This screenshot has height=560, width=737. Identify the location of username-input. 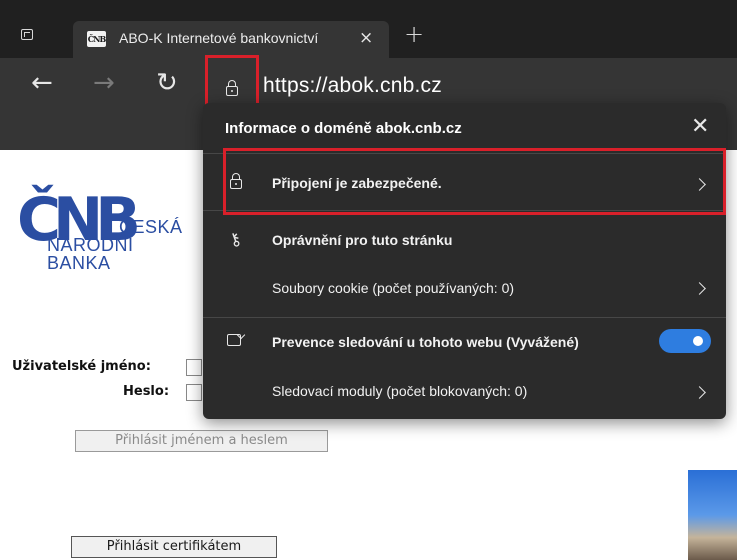
(194, 367).